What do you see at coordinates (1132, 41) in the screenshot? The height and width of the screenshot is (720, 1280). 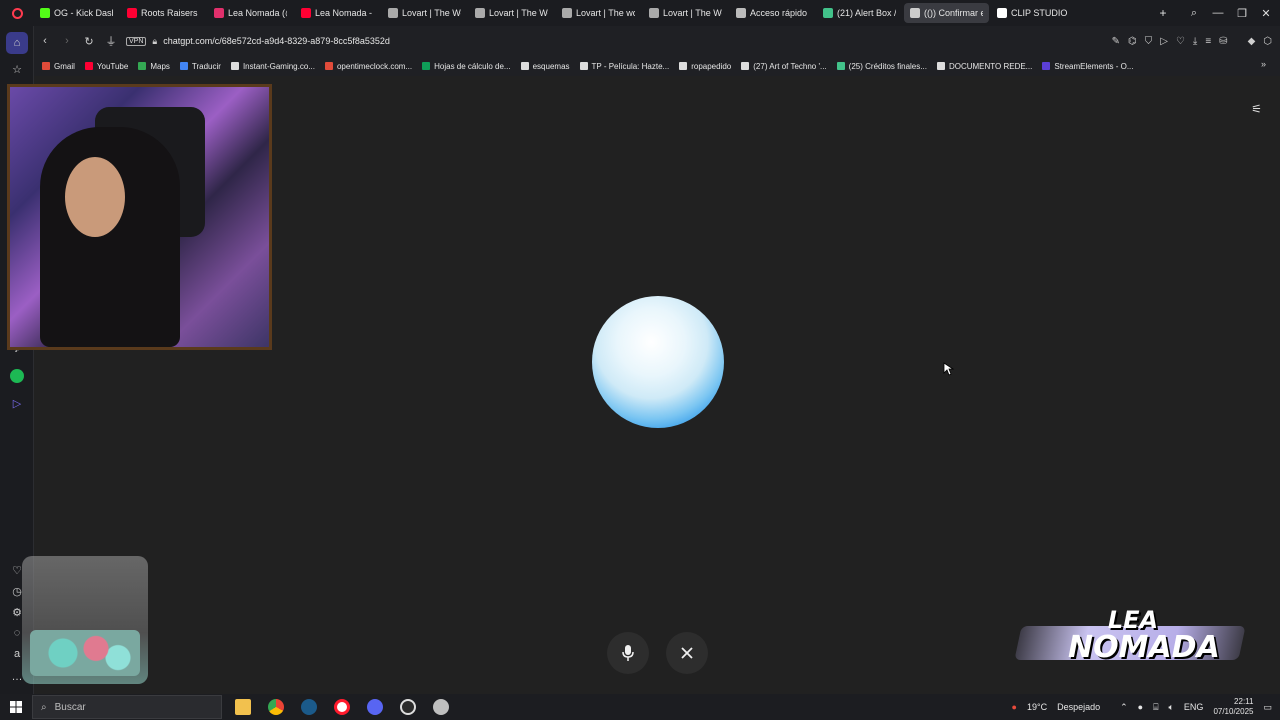 I see `snapshot-icon: ⌬` at bounding box center [1132, 41].